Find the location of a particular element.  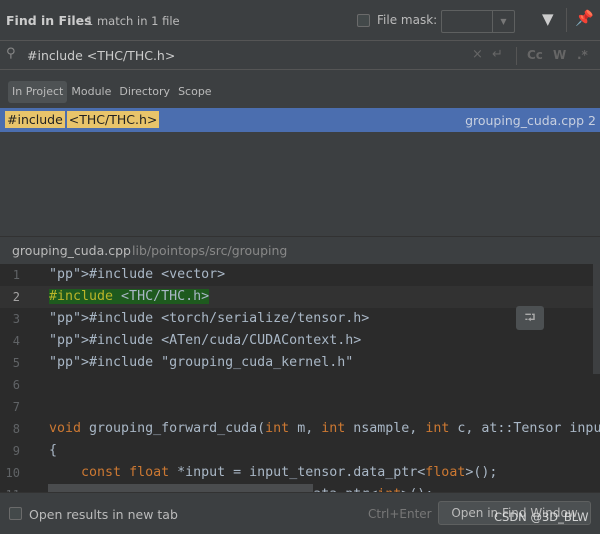

code-line: 2 #include <THC/THC.h> is located at coordinates (300, 297).